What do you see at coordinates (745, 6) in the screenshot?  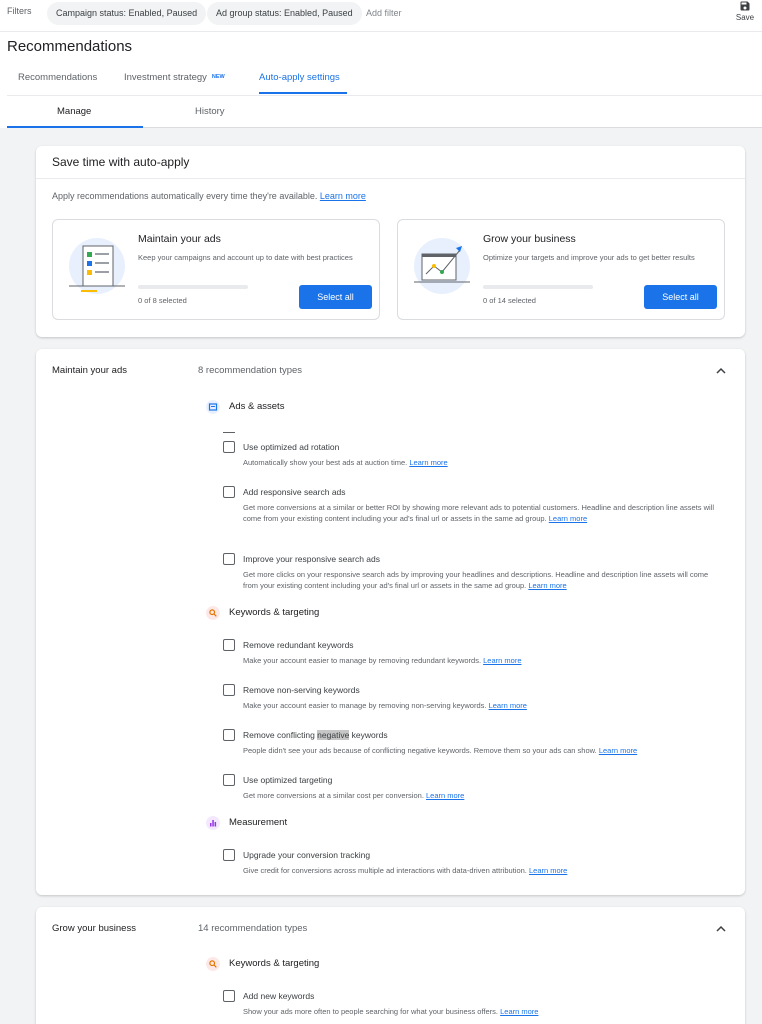 I see `save-icon` at bounding box center [745, 6].